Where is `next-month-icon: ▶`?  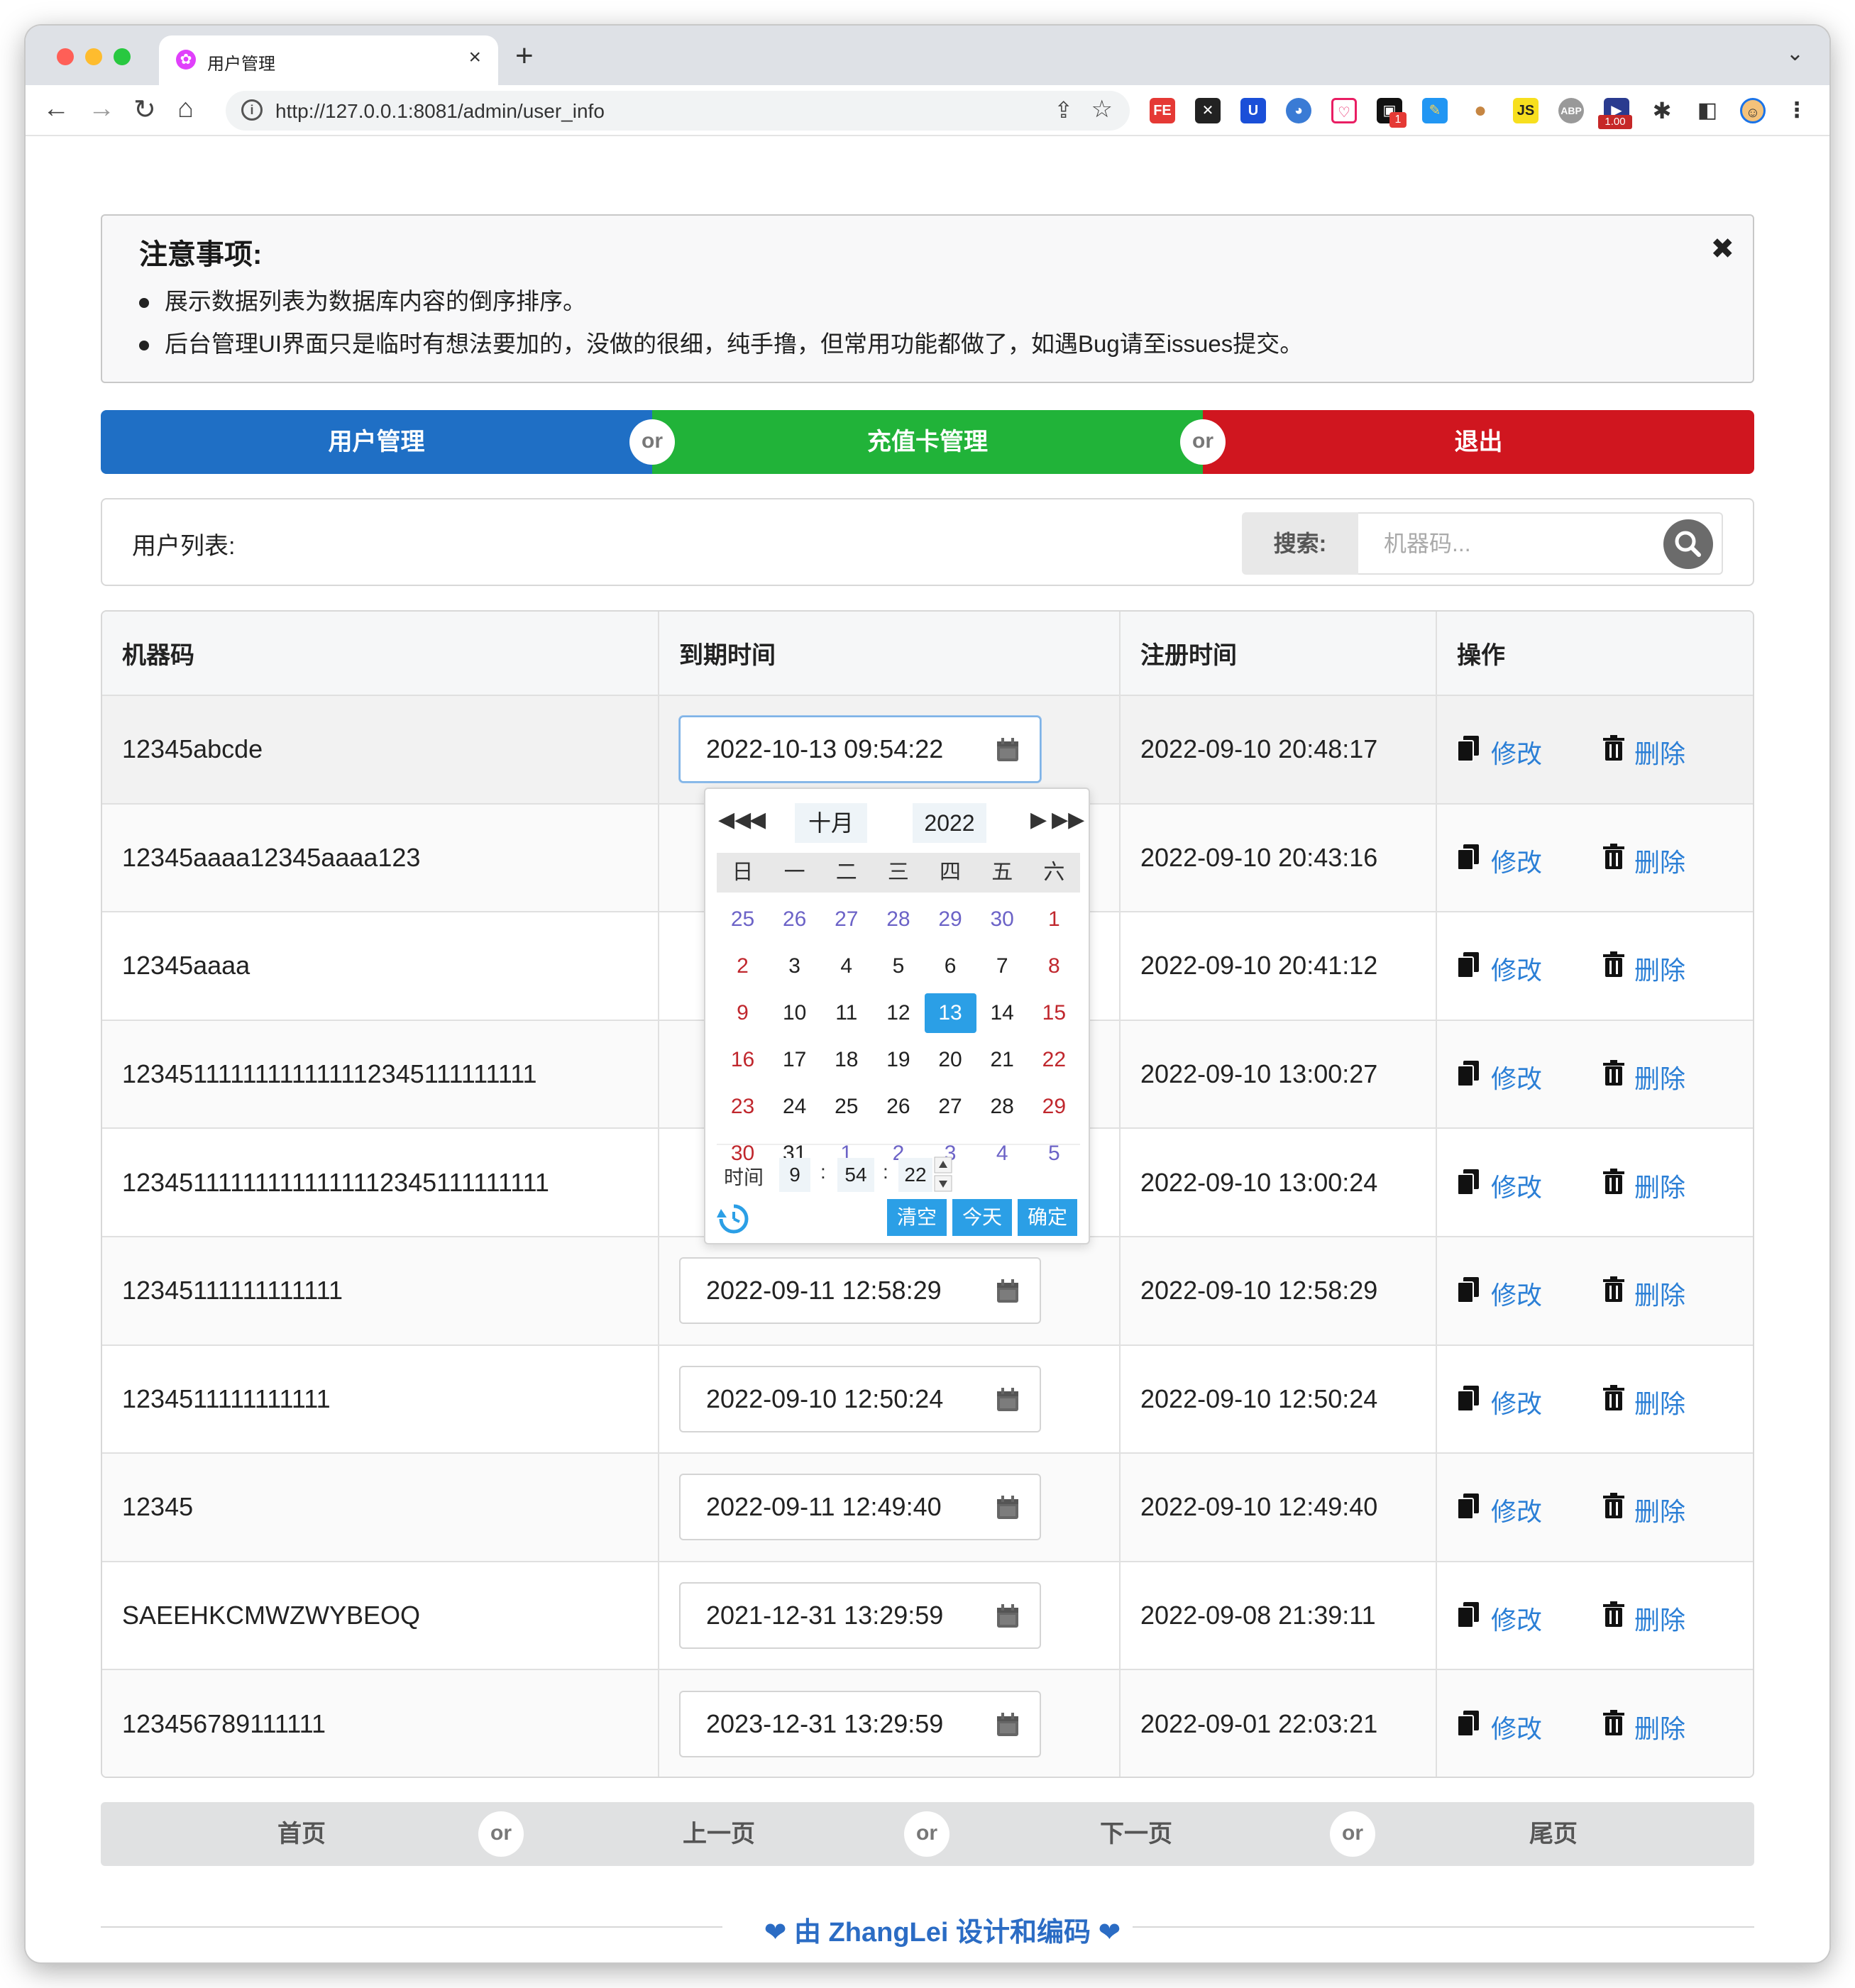 next-month-icon: ▶ is located at coordinates (1038, 819).